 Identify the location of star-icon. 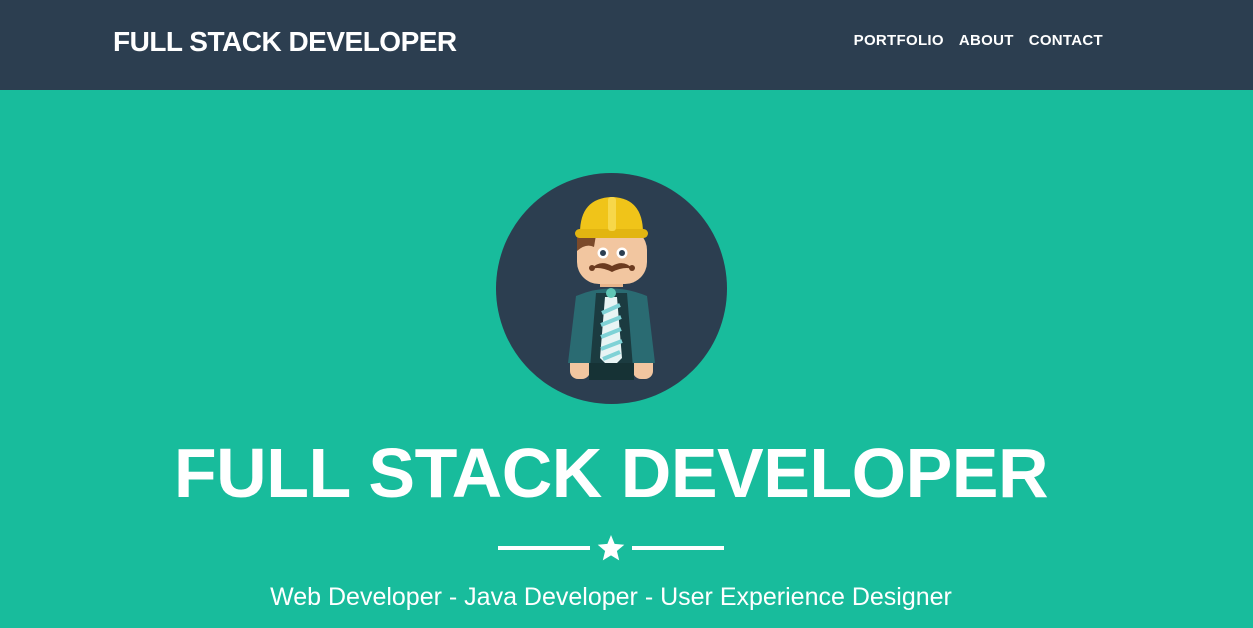
(611, 548).